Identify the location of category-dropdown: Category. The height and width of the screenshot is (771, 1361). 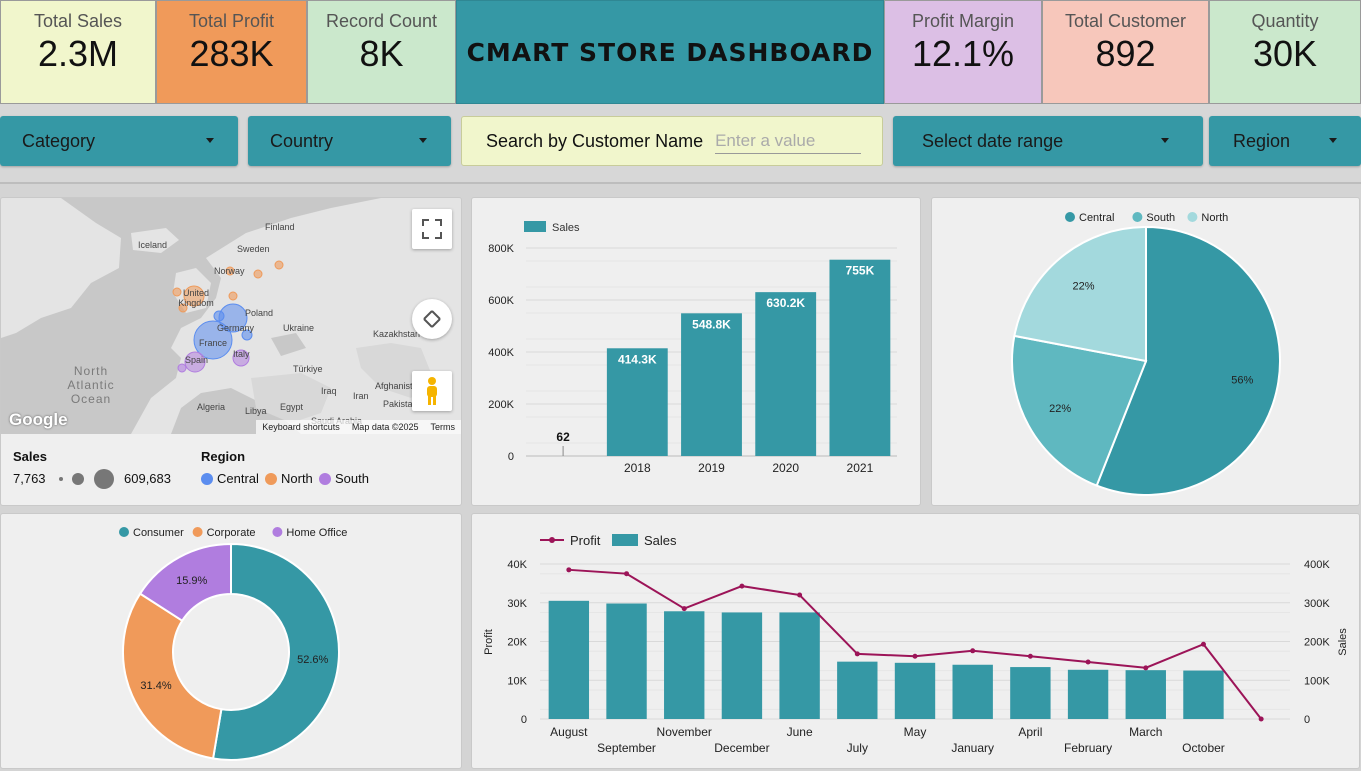
(119, 141).